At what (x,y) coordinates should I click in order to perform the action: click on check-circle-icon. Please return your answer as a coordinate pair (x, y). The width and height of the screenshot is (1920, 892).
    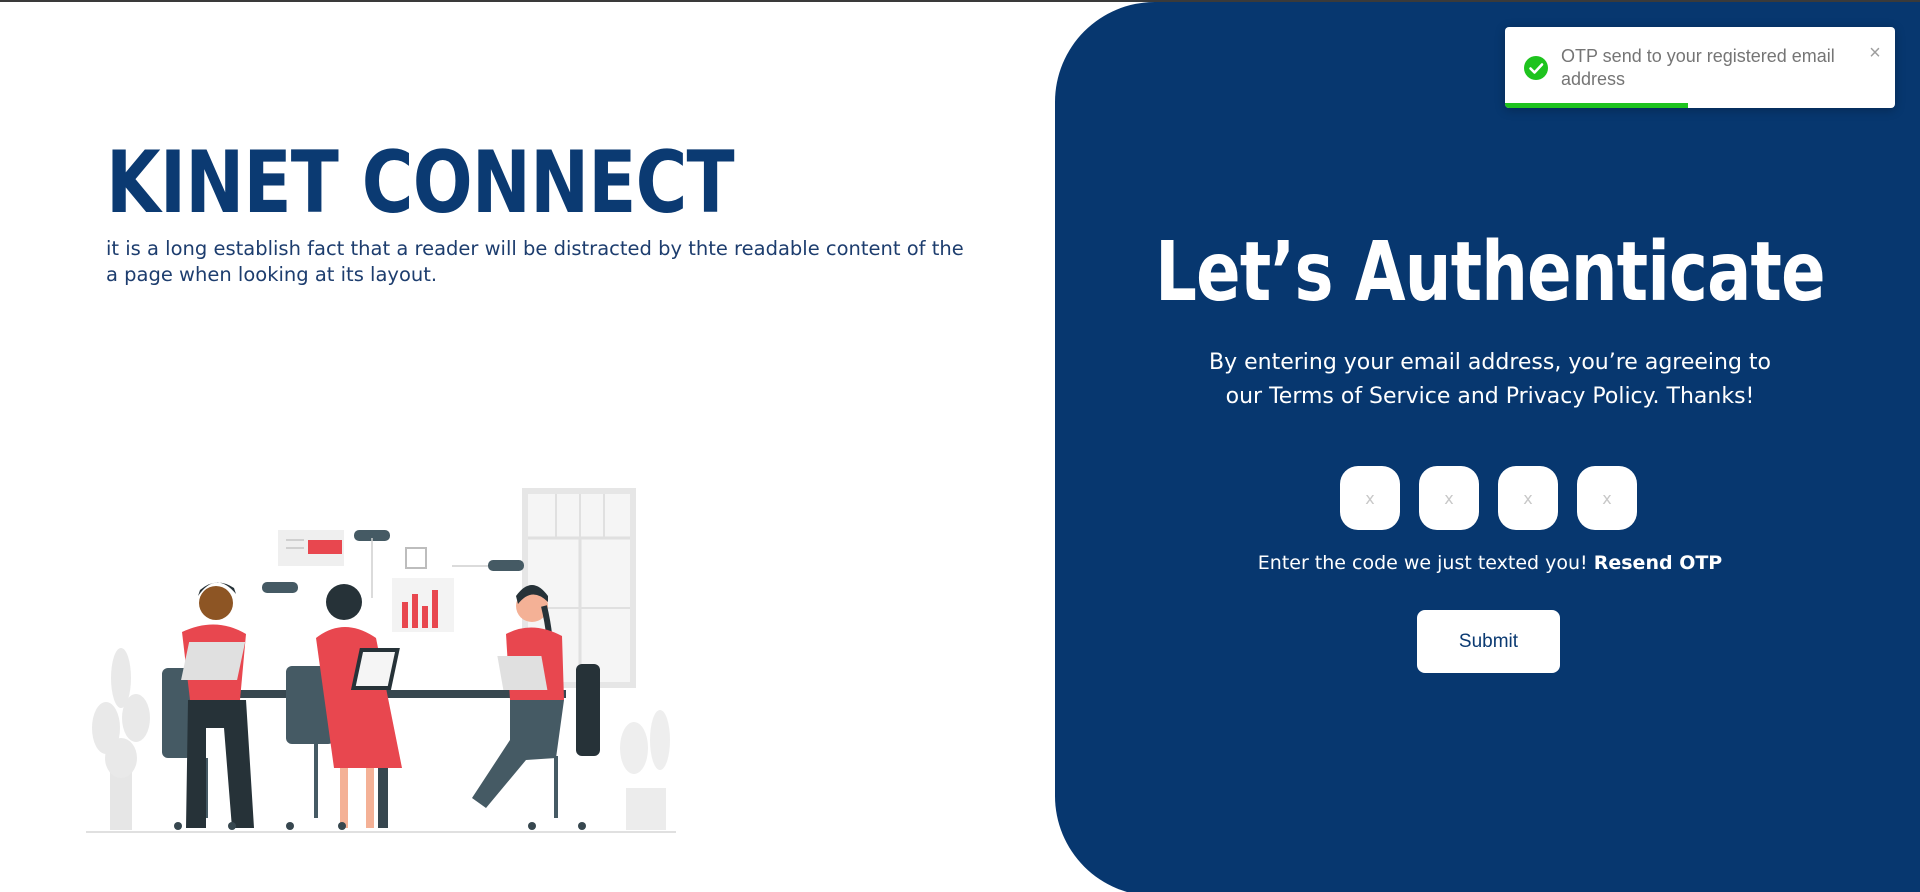
    Looking at the image, I should click on (1536, 68).